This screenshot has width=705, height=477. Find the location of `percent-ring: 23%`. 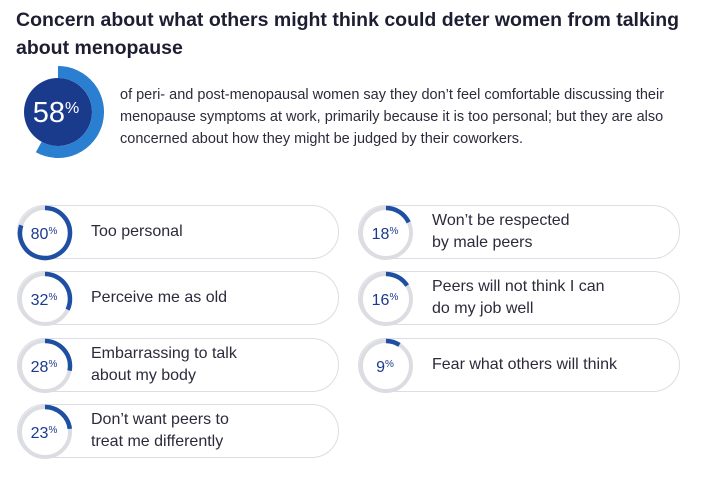

percent-ring: 23% is located at coordinates (45, 431).